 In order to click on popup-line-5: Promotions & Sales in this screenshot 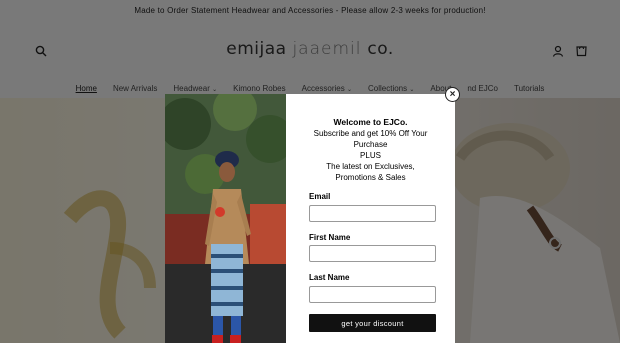, I will do `click(370, 177)`.